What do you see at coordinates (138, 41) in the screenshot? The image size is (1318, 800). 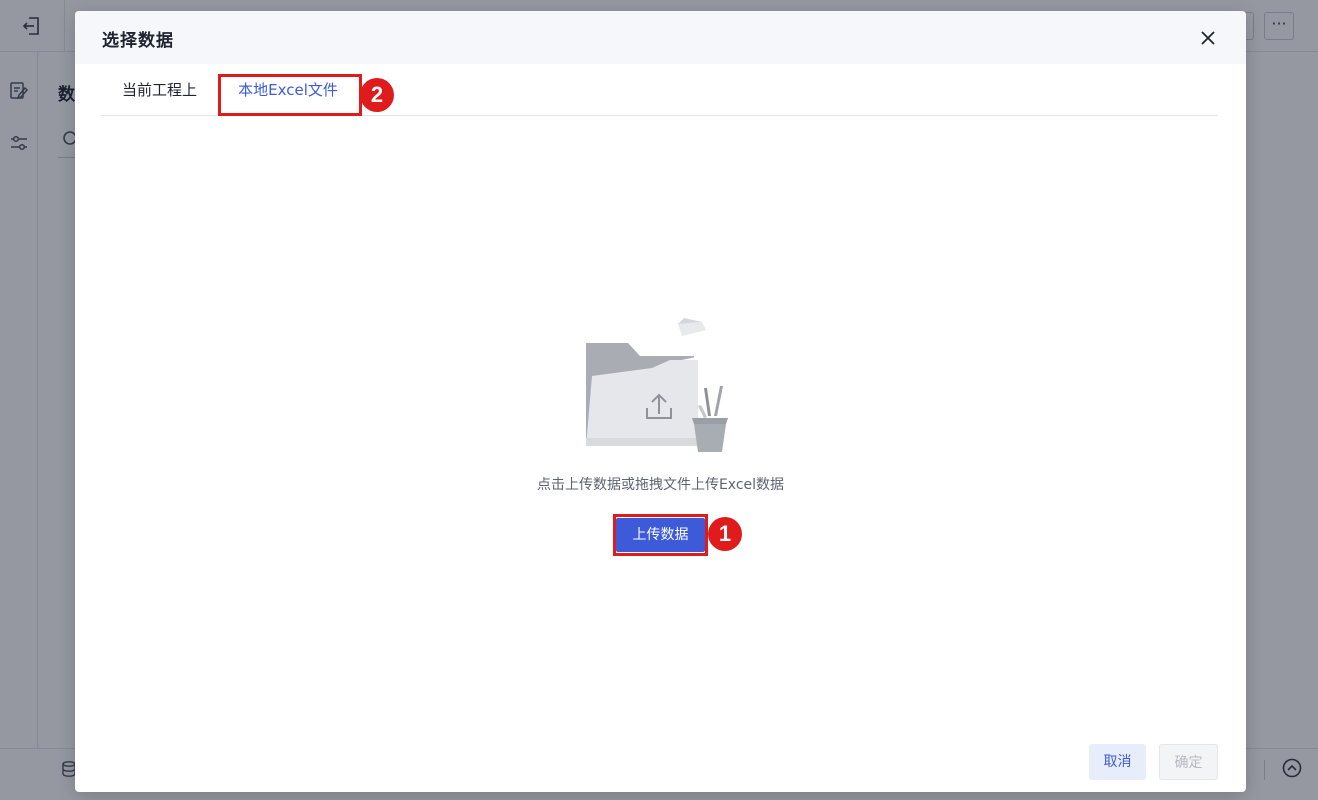 I see `dialog-title: 选择数据` at bounding box center [138, 41].